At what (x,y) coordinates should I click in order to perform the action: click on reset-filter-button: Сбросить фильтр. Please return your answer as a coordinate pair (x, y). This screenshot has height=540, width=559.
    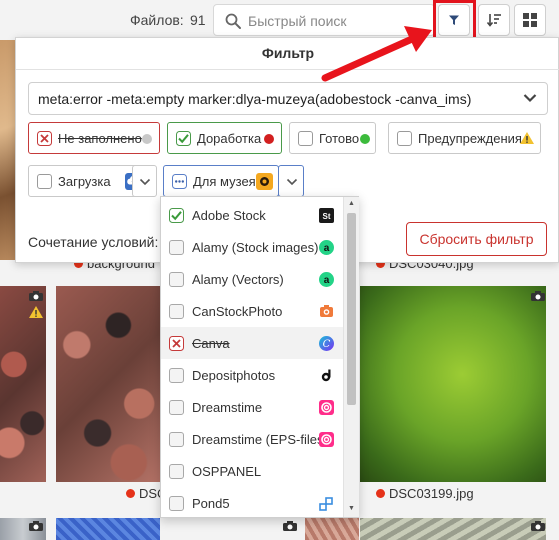
    Looking at the image, I should click on (476, 239).